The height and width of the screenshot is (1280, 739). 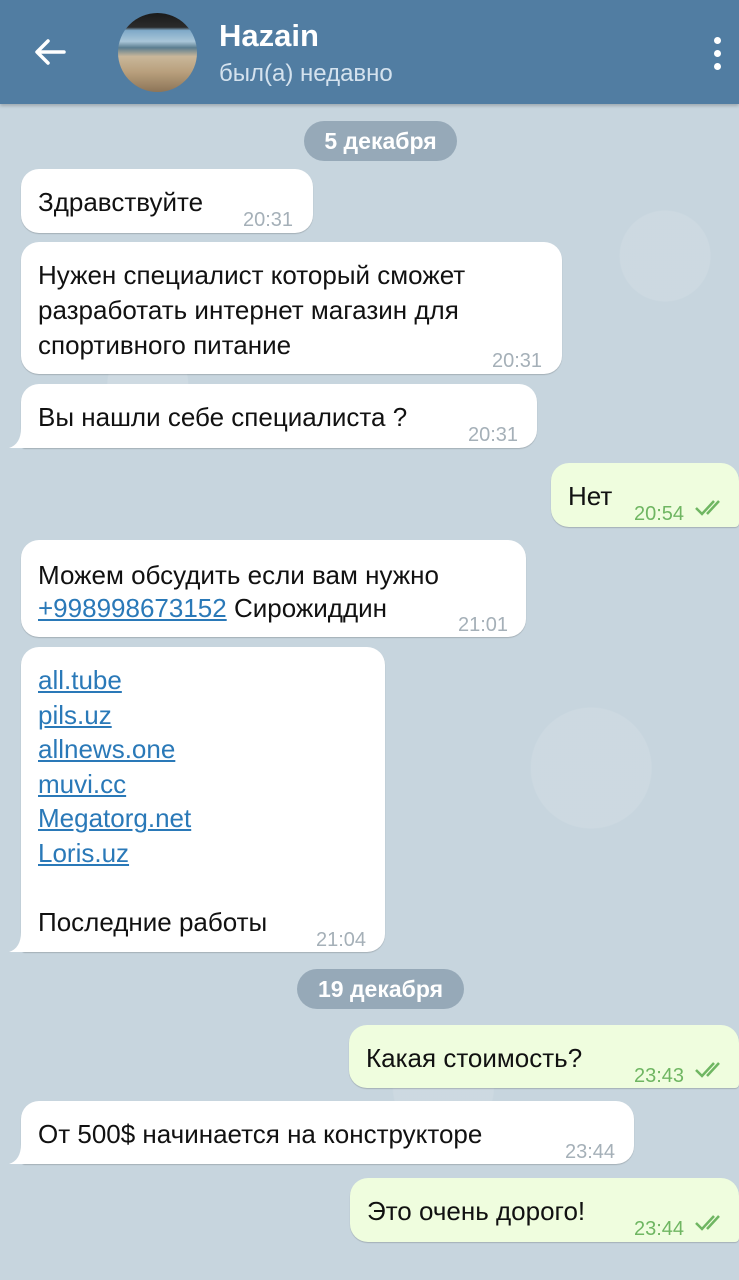 I want to click on message-text-line: +998998673152 Сирожиддин, so click(x=212, y=608).